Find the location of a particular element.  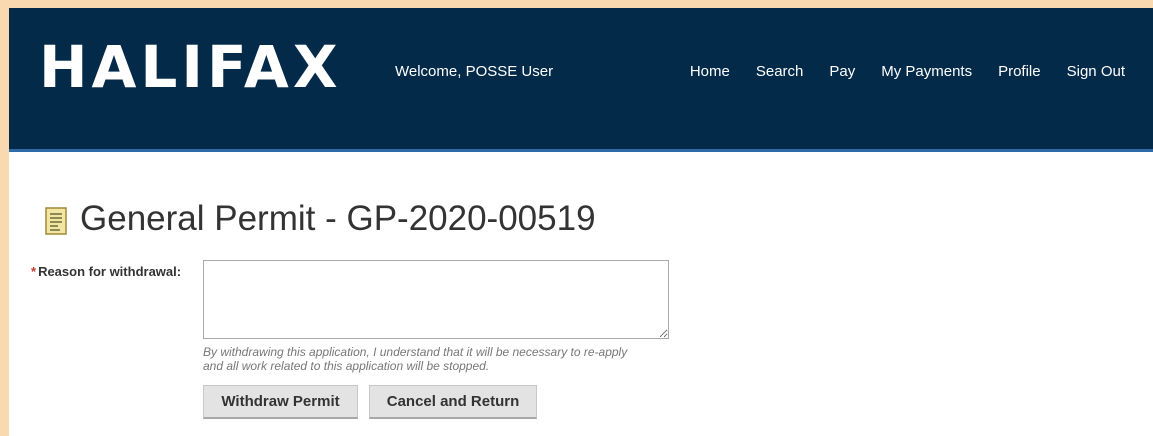

withdraw-permit-button: Withdraw Permit is located at coordinates (280, 402).